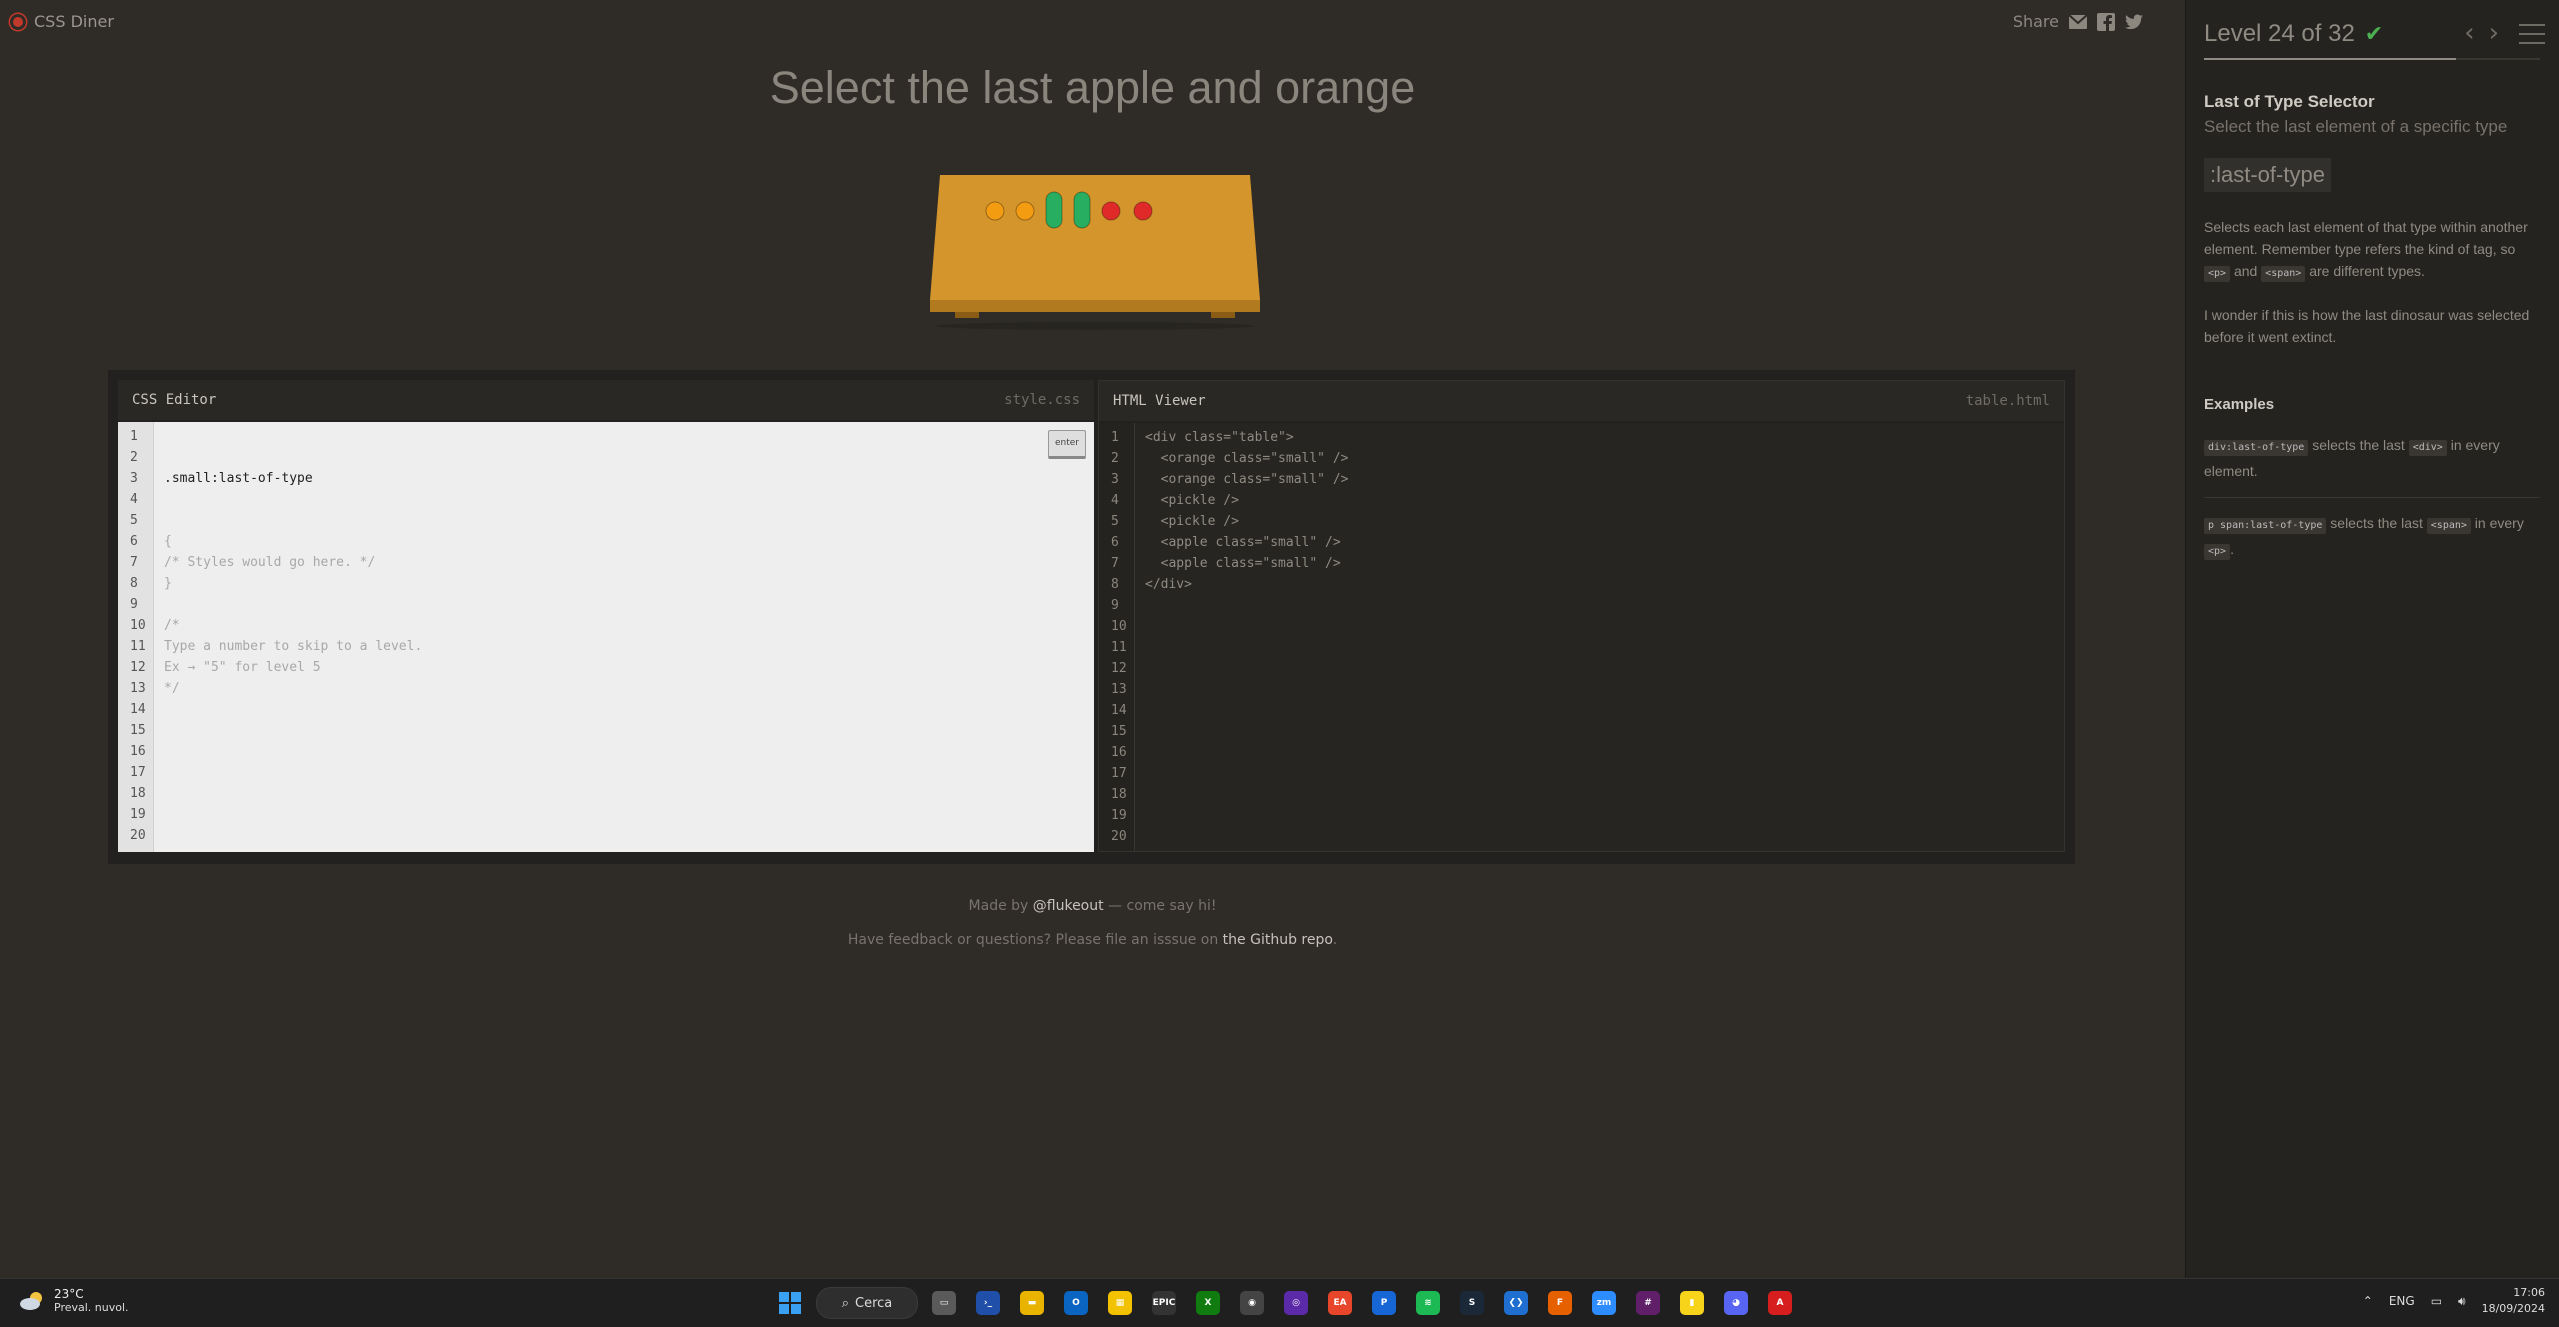  Describe the element at coordinates (2358, 445) in the screenshot. I see `example-1-text: selects the last` at that location.